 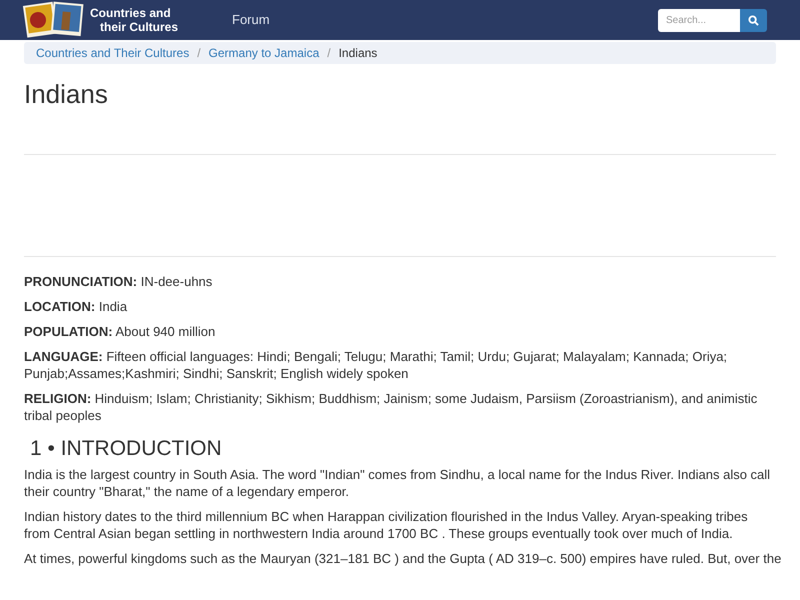 What do you see at coordinates (264, 53) in the screenshot?
I see `breadcrumb-link: Germany to Jamaica` at bounding box center [264, 53].